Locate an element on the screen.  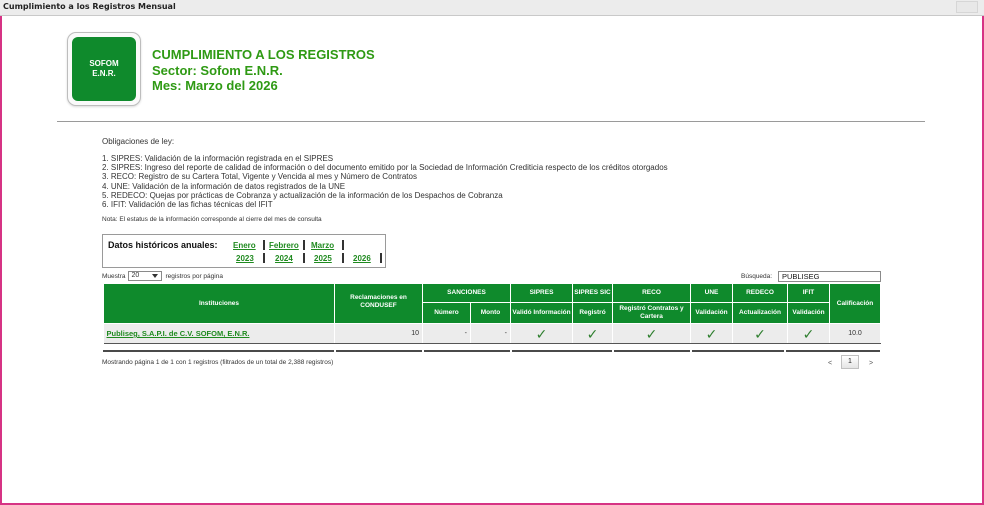
cell-institucion: Publiseg, S.A.P.I. de C.V. SOFOM, E.N.R. is located at coordinates (219, 333).